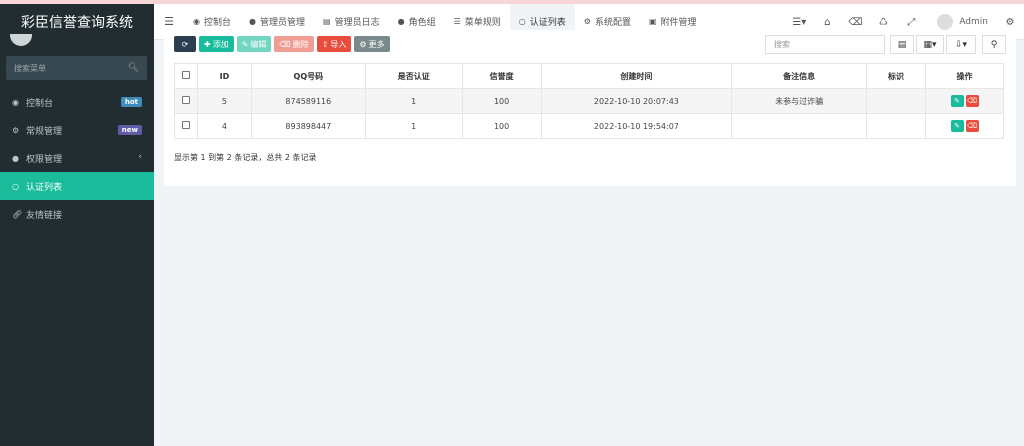  I want to click on edit-label: 编辑, so click(258, 44).